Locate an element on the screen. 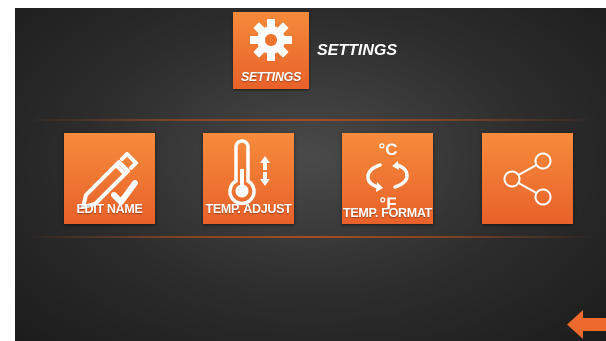  bottom-divider is located at coordinates (310, 237).